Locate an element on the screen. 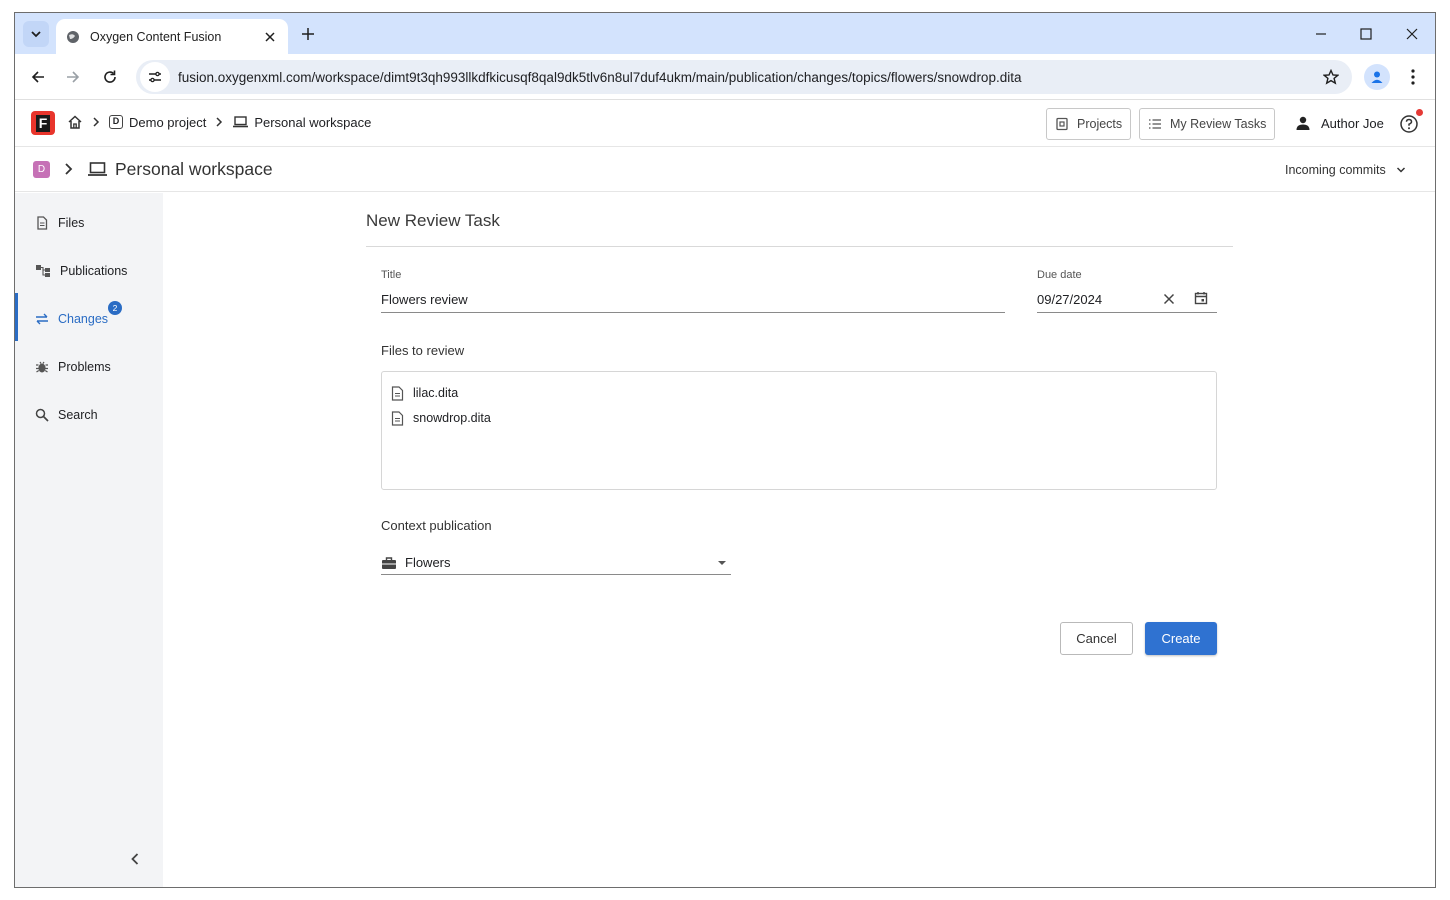  reload-button is located at coordinates (110, 77).